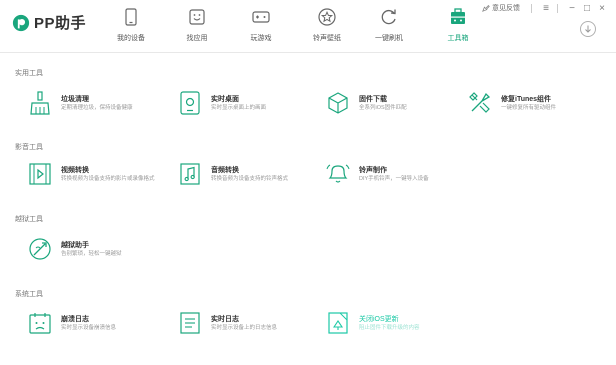 The image size is (616, 365). I want to click on tool-name: 实时日志, so click(225, 319).